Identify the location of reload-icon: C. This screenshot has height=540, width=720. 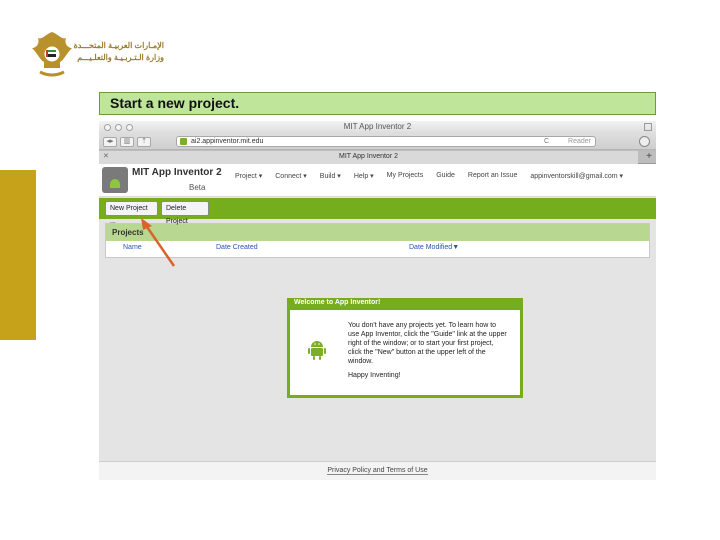
(546, 141).